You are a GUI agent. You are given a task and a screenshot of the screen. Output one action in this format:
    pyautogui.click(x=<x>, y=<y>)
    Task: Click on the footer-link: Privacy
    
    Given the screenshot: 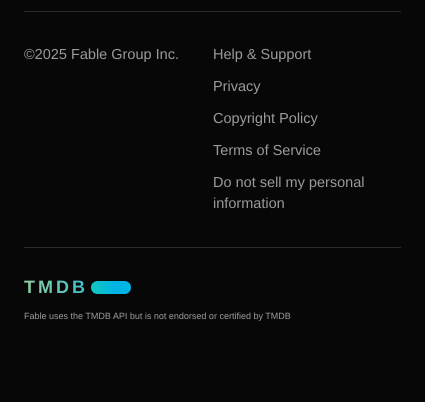 What is the action you would take?
    pyautogui.click(x=300, y=87)
    